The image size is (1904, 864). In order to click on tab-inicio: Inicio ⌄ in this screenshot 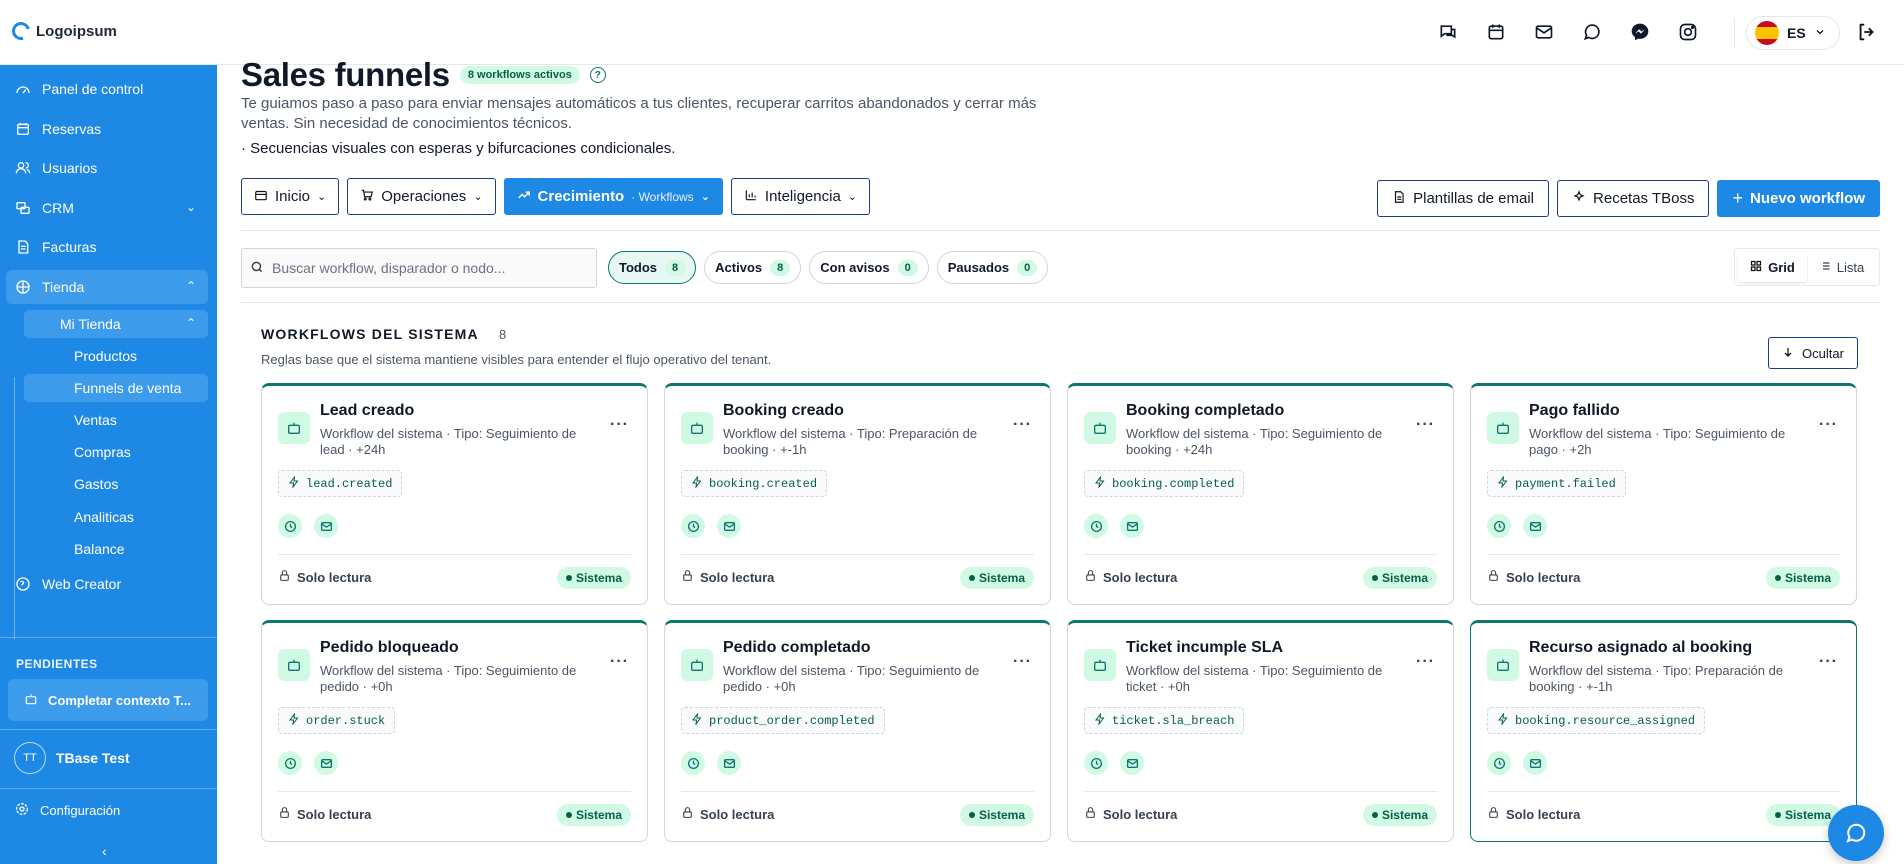, I will do `click(290, 196)`.